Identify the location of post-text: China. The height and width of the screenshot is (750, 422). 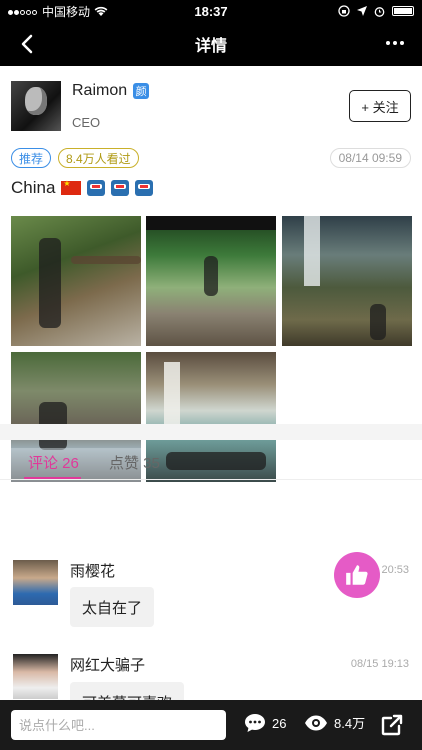
(82, 188).